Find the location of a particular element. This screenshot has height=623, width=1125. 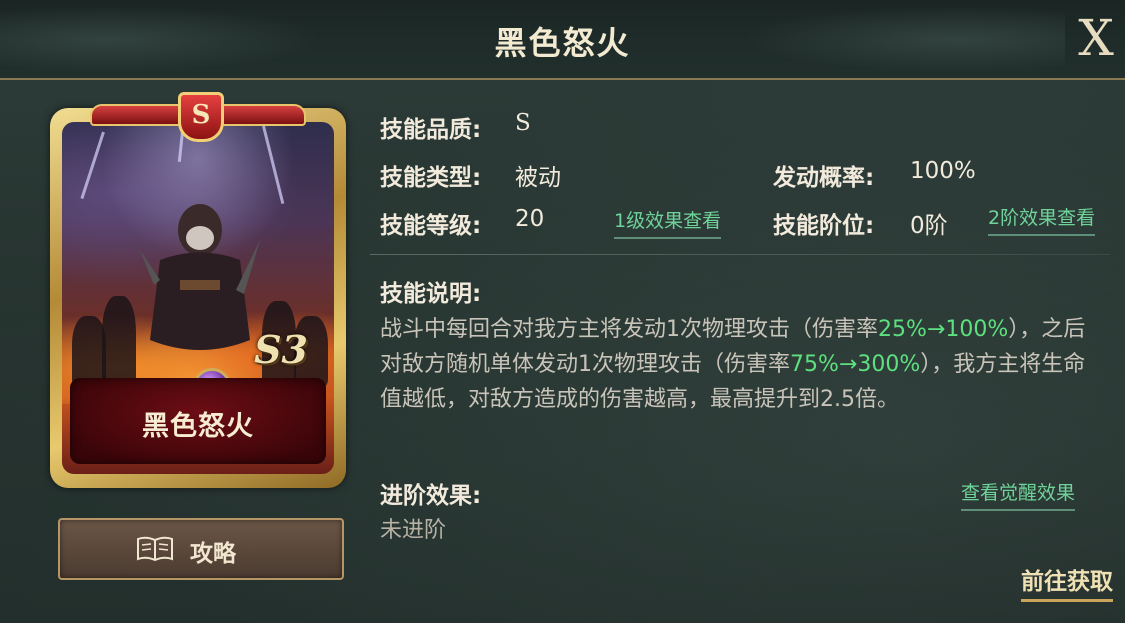

card-name: 黑色怒火 is located at coordinates (198, 426).